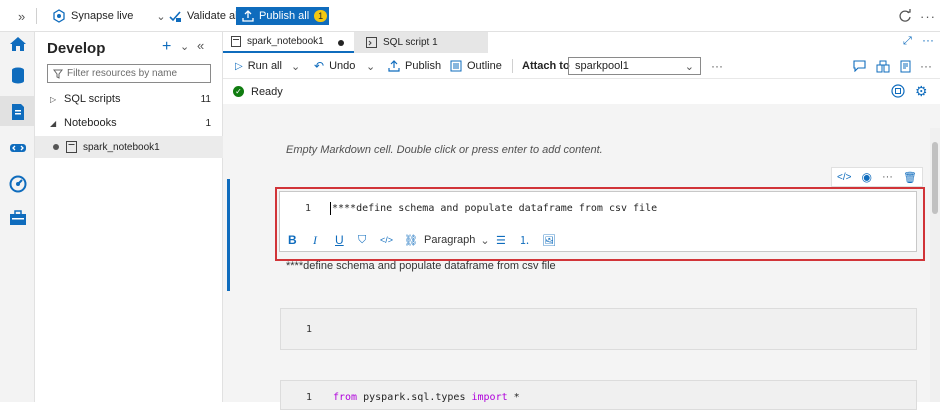  I want to click on variables-icon, so click(883, 66).